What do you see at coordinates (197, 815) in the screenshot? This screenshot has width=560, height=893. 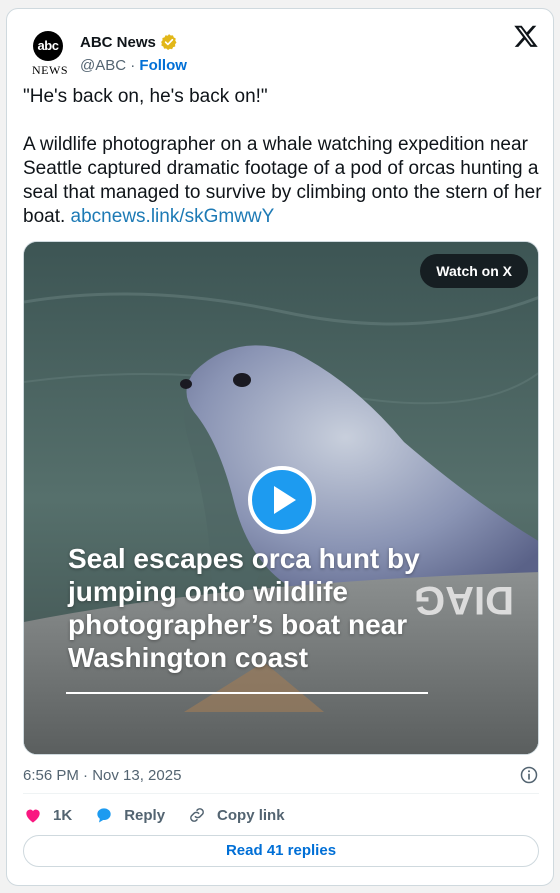 I see `link-icon` at bounding box center [197, 815].